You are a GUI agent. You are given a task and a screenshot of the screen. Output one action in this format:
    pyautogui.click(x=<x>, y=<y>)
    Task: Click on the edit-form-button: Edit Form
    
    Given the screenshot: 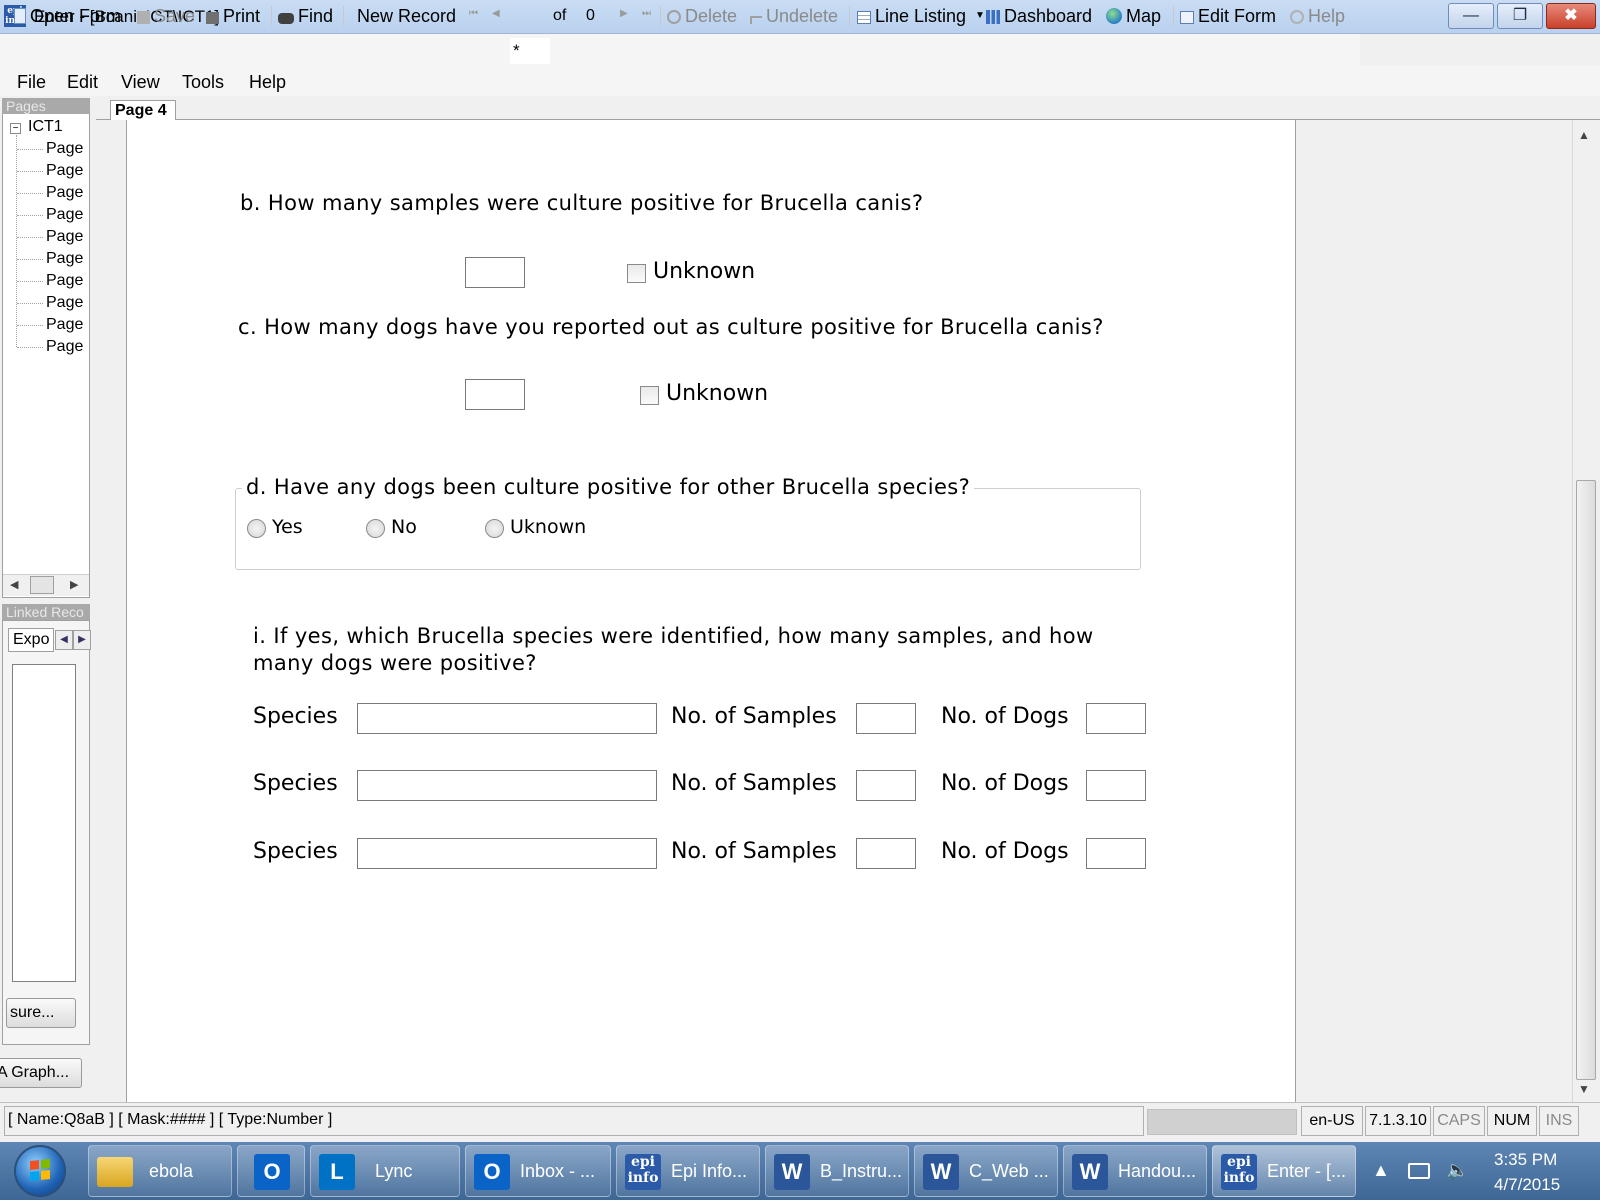 What is the action you would take?
    pyautogui.click(x=1228, y=16)
    